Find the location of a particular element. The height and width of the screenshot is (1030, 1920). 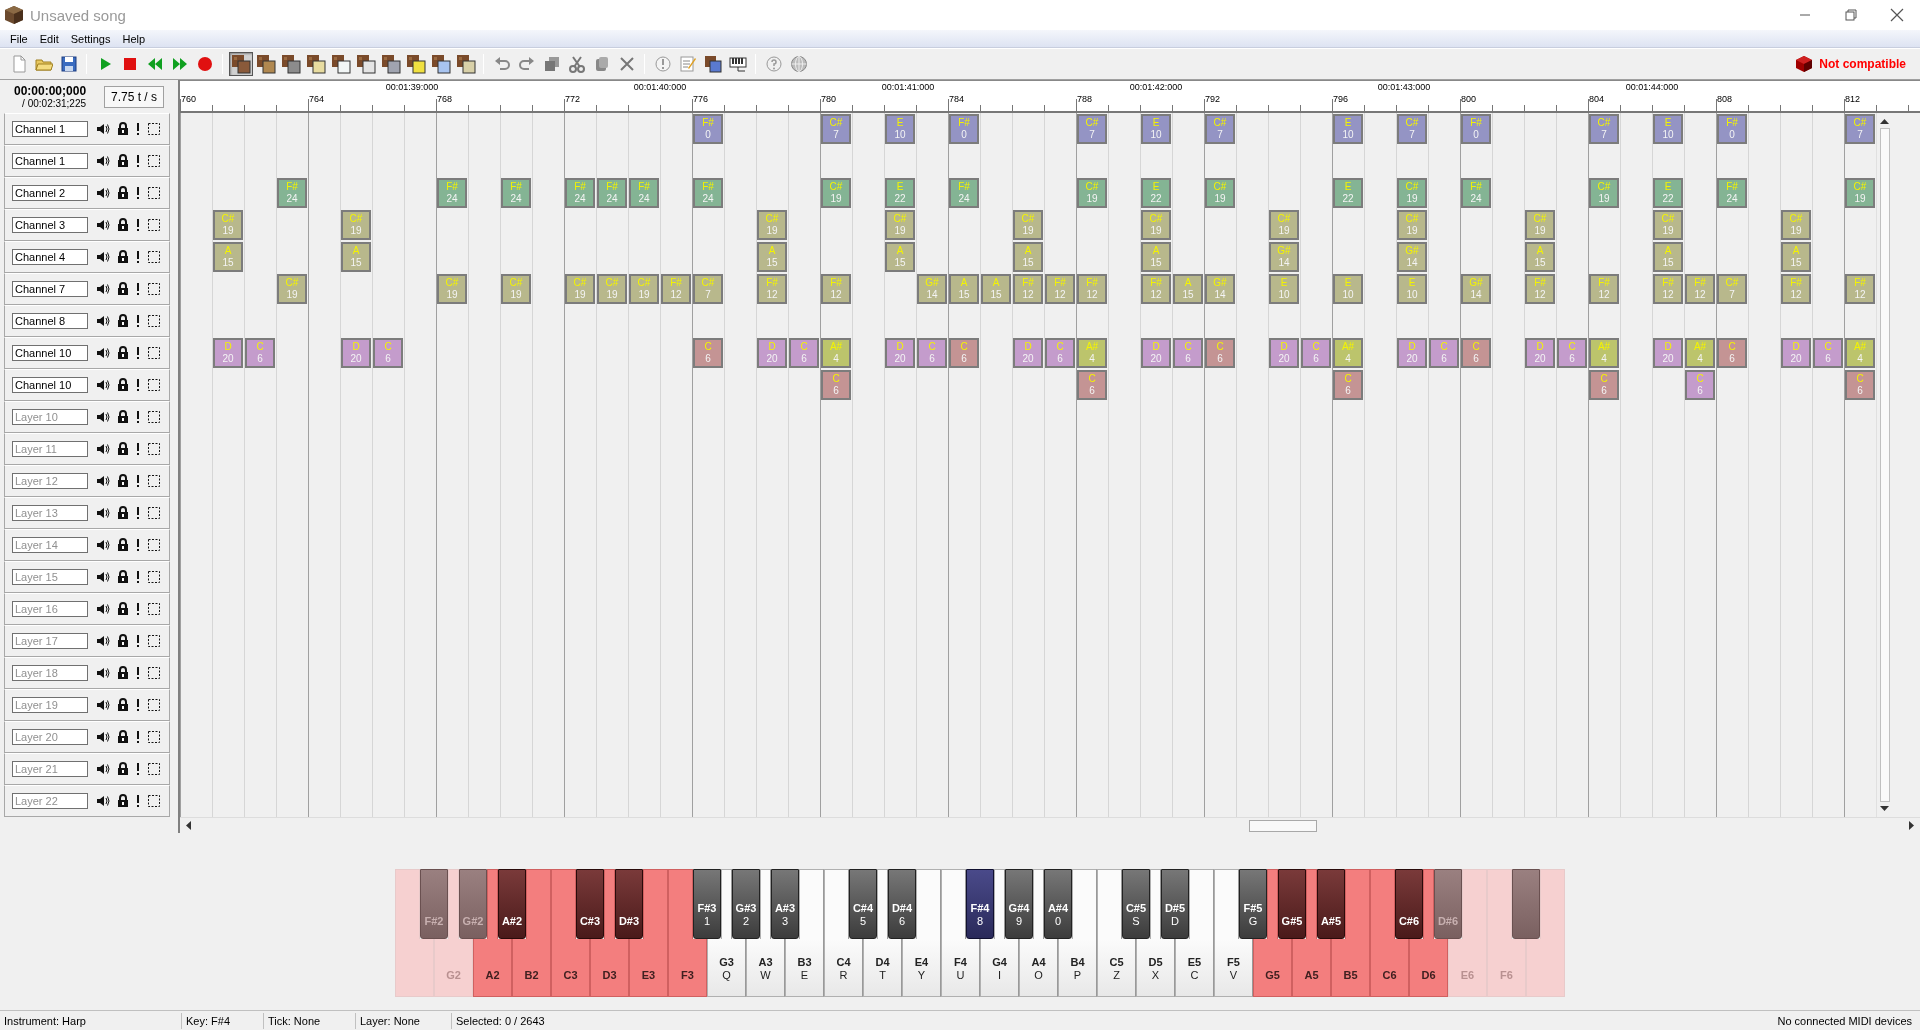

save-icon is located at coordinates (68, 64).